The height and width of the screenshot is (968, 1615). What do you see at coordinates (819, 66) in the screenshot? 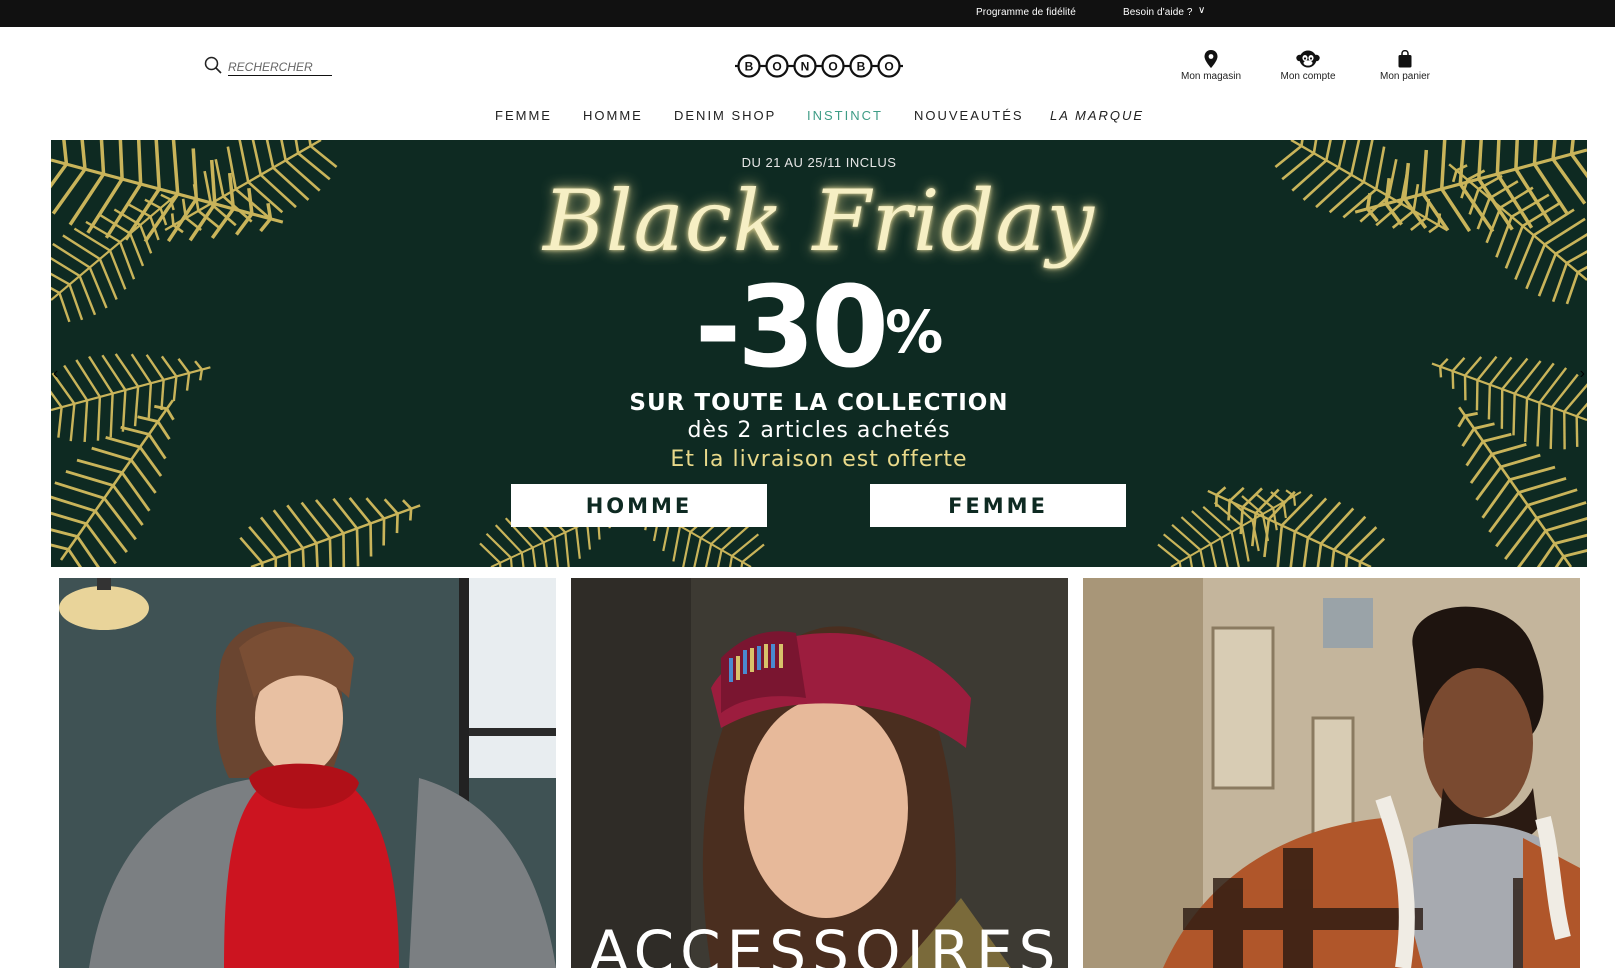
I see `bonobo-logo: B O N O B O` at bounding box center [819, 66].